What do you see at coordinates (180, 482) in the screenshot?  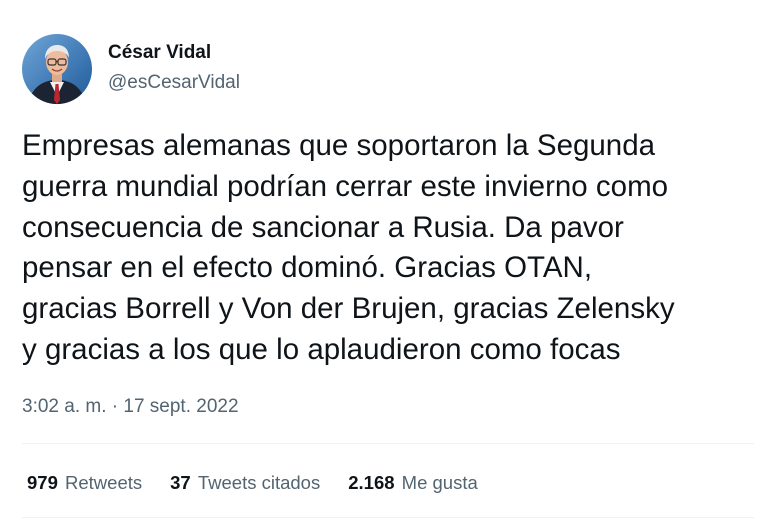 I see `quote-tweets-count: 37` at bounding box center [180, 482].